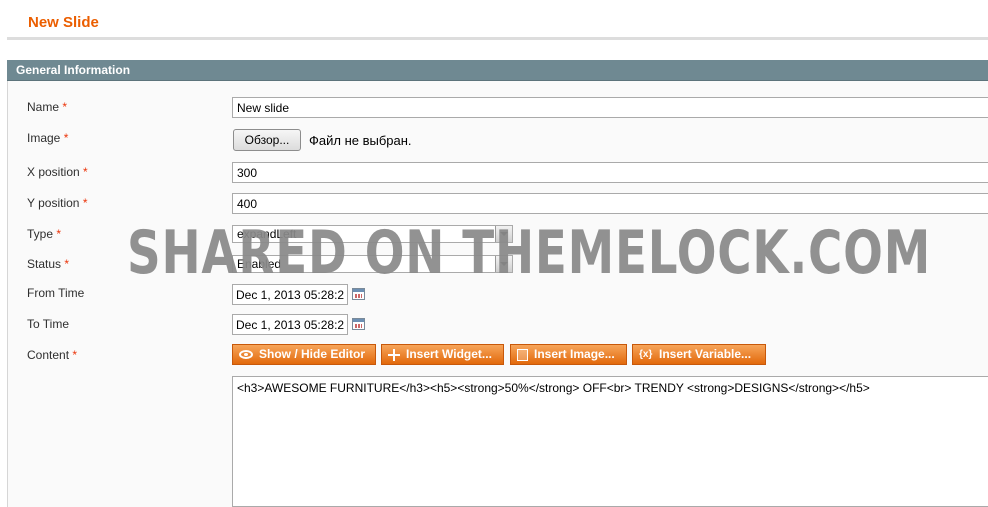 This screenshot has height=507, width=988. Describe the element at coordinates (48, 324) in the screenshot. I see `to-time-label: To Time` at that location.